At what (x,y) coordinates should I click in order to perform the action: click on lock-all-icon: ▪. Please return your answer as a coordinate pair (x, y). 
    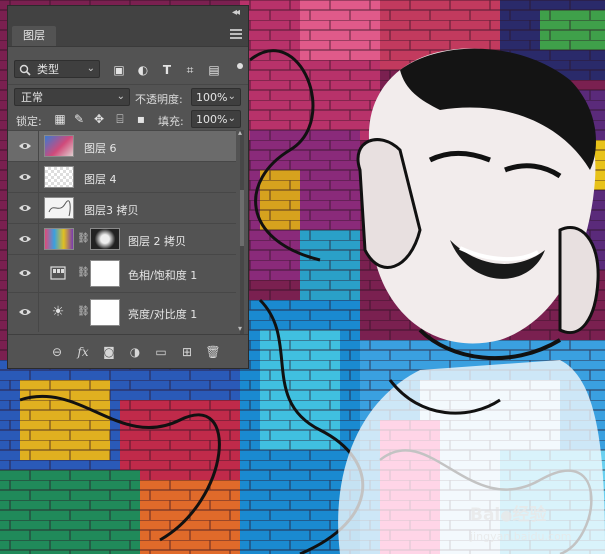
    Looking at the image, I should click on (141, 119).